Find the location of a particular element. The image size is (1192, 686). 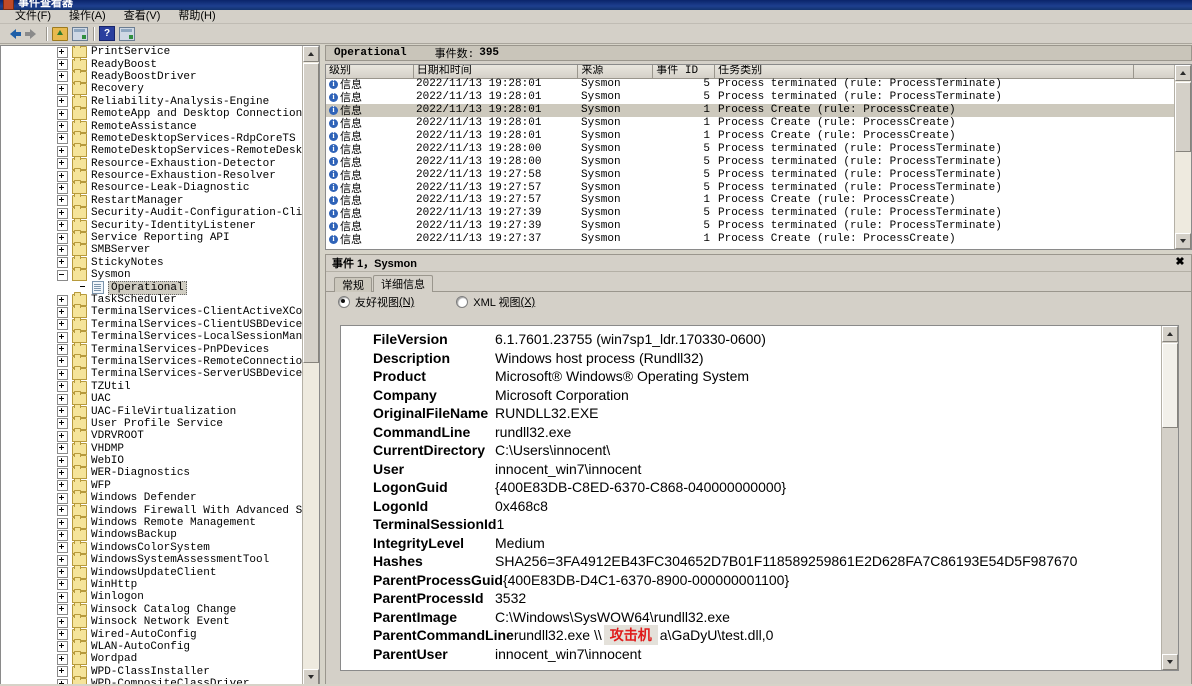

tree-item-terminalservices-clientusbdevices: TerminalServices-ClientUSBDevices is located at coordinates (152, 323).